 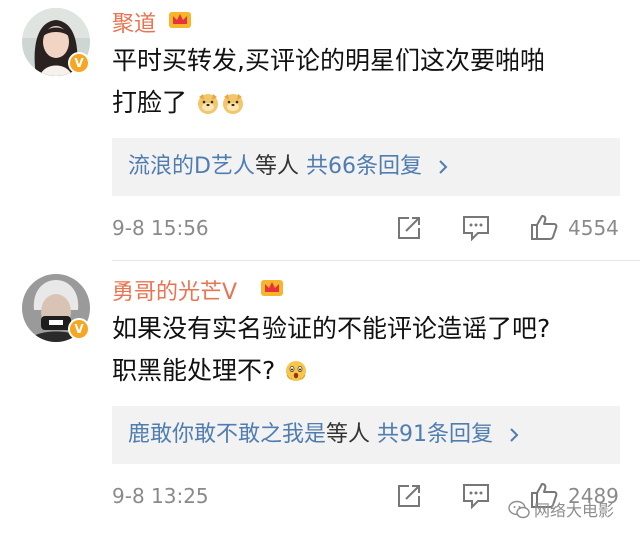 I want to click on comment-text-line-1: 平时买转发,买评论的明星们这次要啪啪, so click(x=328, y=60).